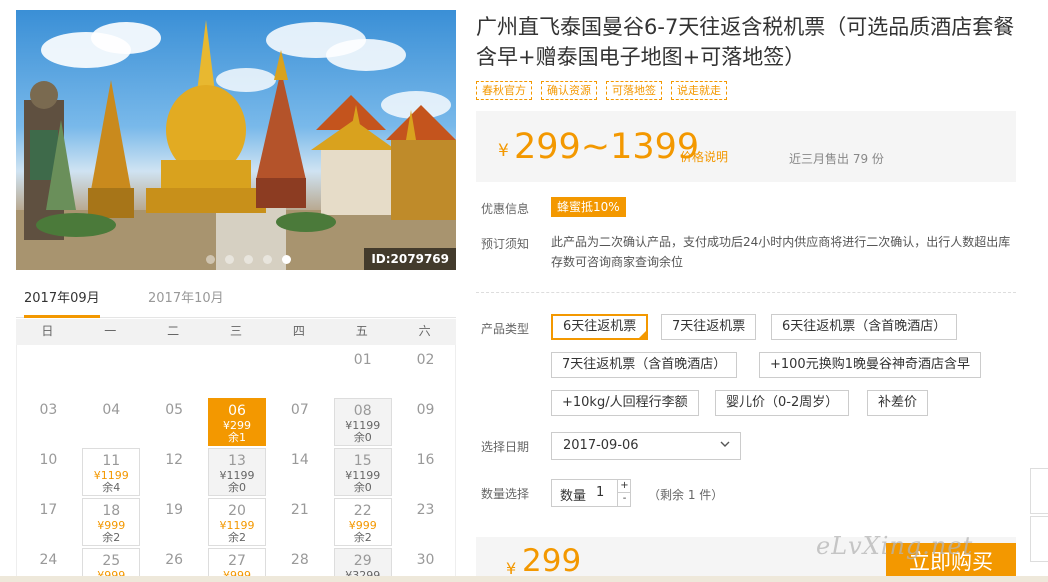  What do you see at coordinates (48, 522) in the screenshot?
I see `calendar-day-17: 17` at bounding box center [48, 522].